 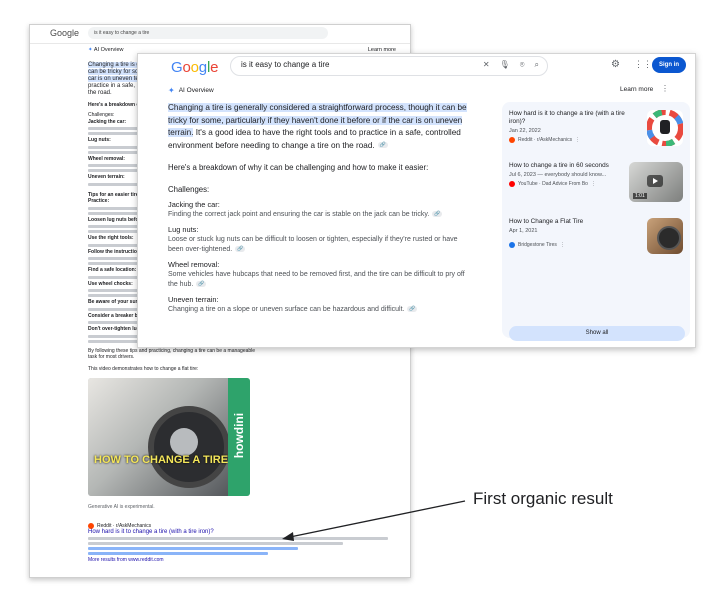 What do you see at coordinates (543, 498) in the screenshot?
I see `annotation-label: First organic result` at bounding box center [543, 498].